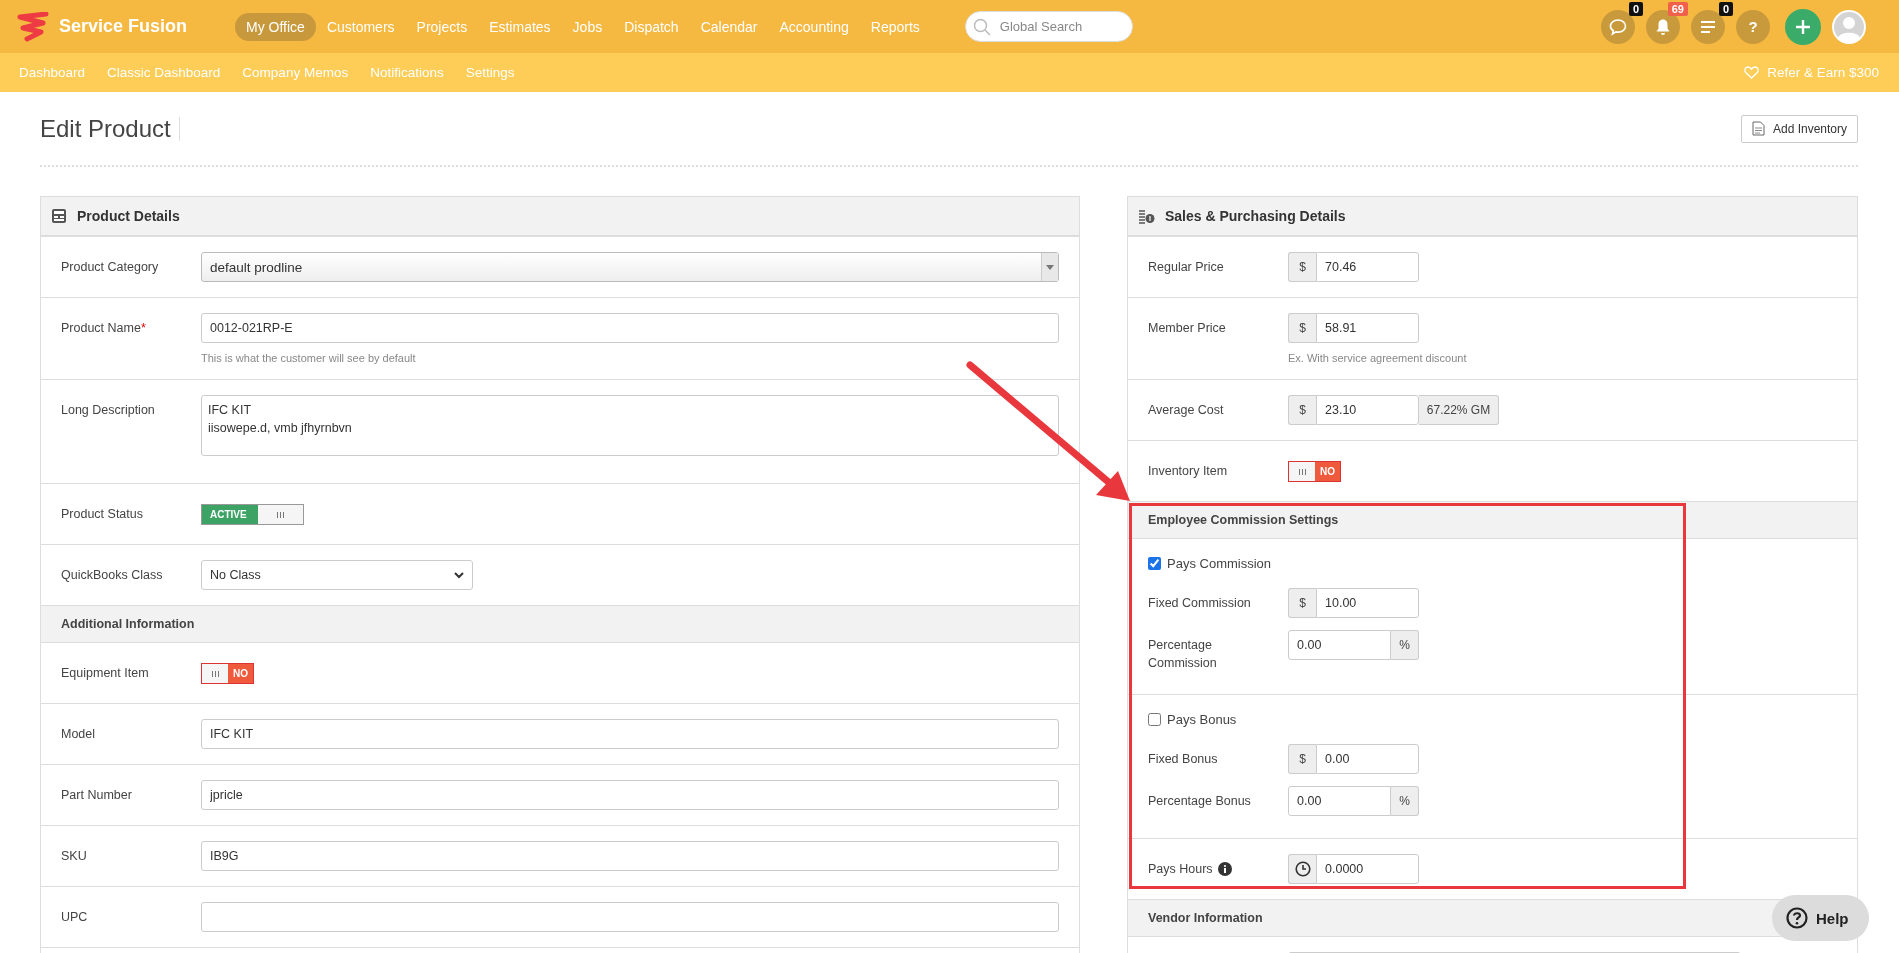  What do you see at coordinates (1663, 26) in the screenshot?
I see `bell-icon` at bounding box center [1663, 26].